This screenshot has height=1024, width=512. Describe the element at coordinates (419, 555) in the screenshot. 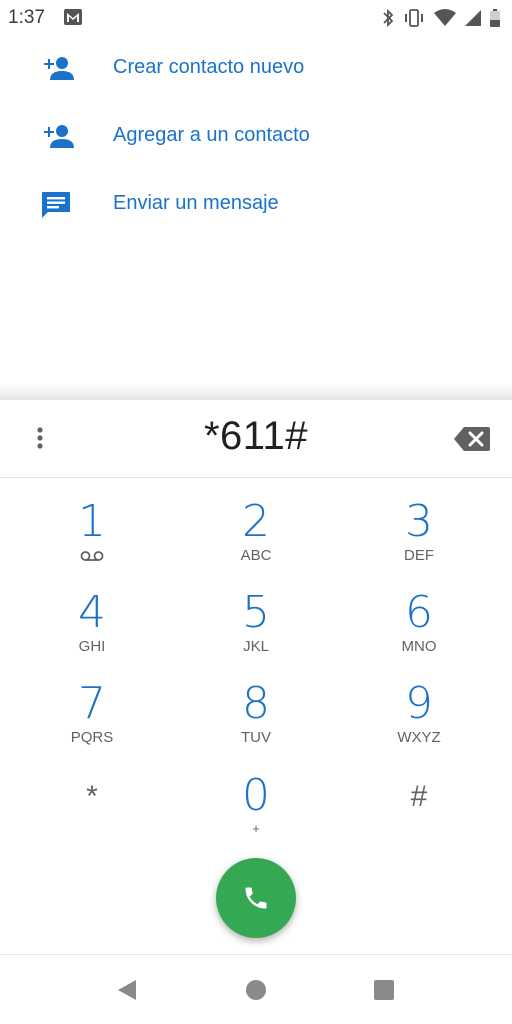

I see `key-letters: DEF` at that location.